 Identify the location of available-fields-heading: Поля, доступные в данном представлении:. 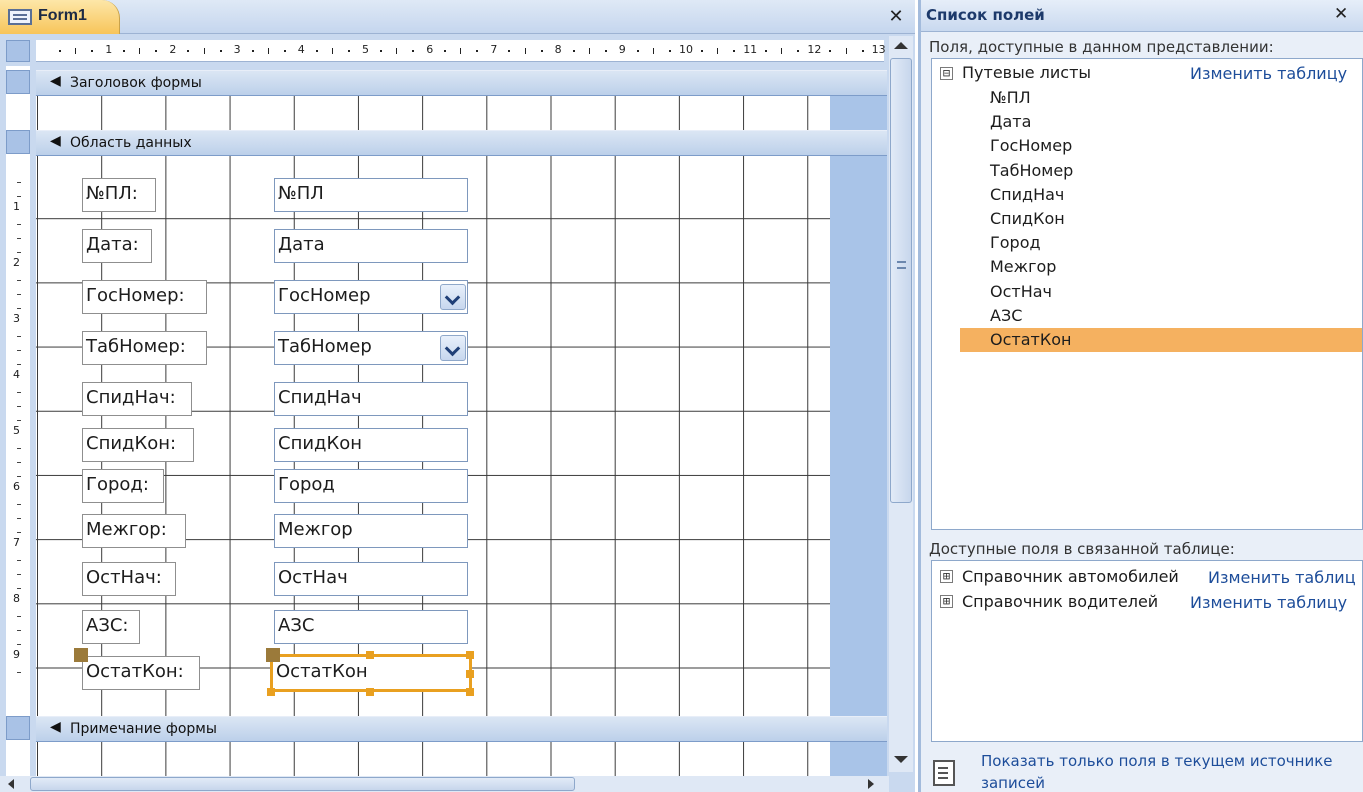
(1101, 47).